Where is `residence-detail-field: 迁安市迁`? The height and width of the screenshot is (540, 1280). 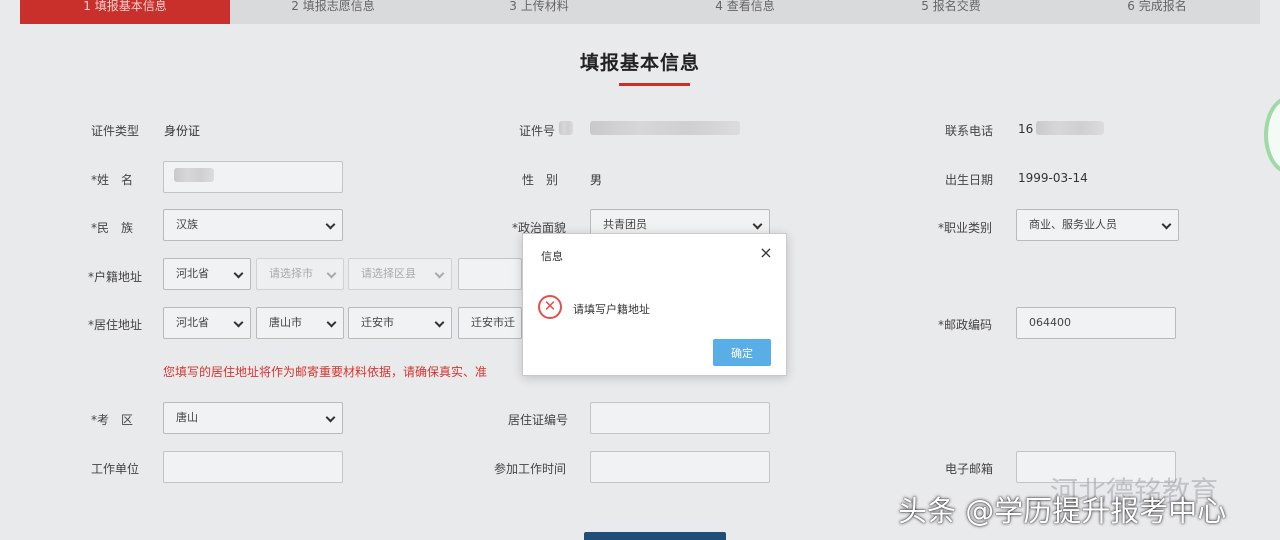
residence-detail-field: 迁安市迁 is located at coordinates (490, 323).